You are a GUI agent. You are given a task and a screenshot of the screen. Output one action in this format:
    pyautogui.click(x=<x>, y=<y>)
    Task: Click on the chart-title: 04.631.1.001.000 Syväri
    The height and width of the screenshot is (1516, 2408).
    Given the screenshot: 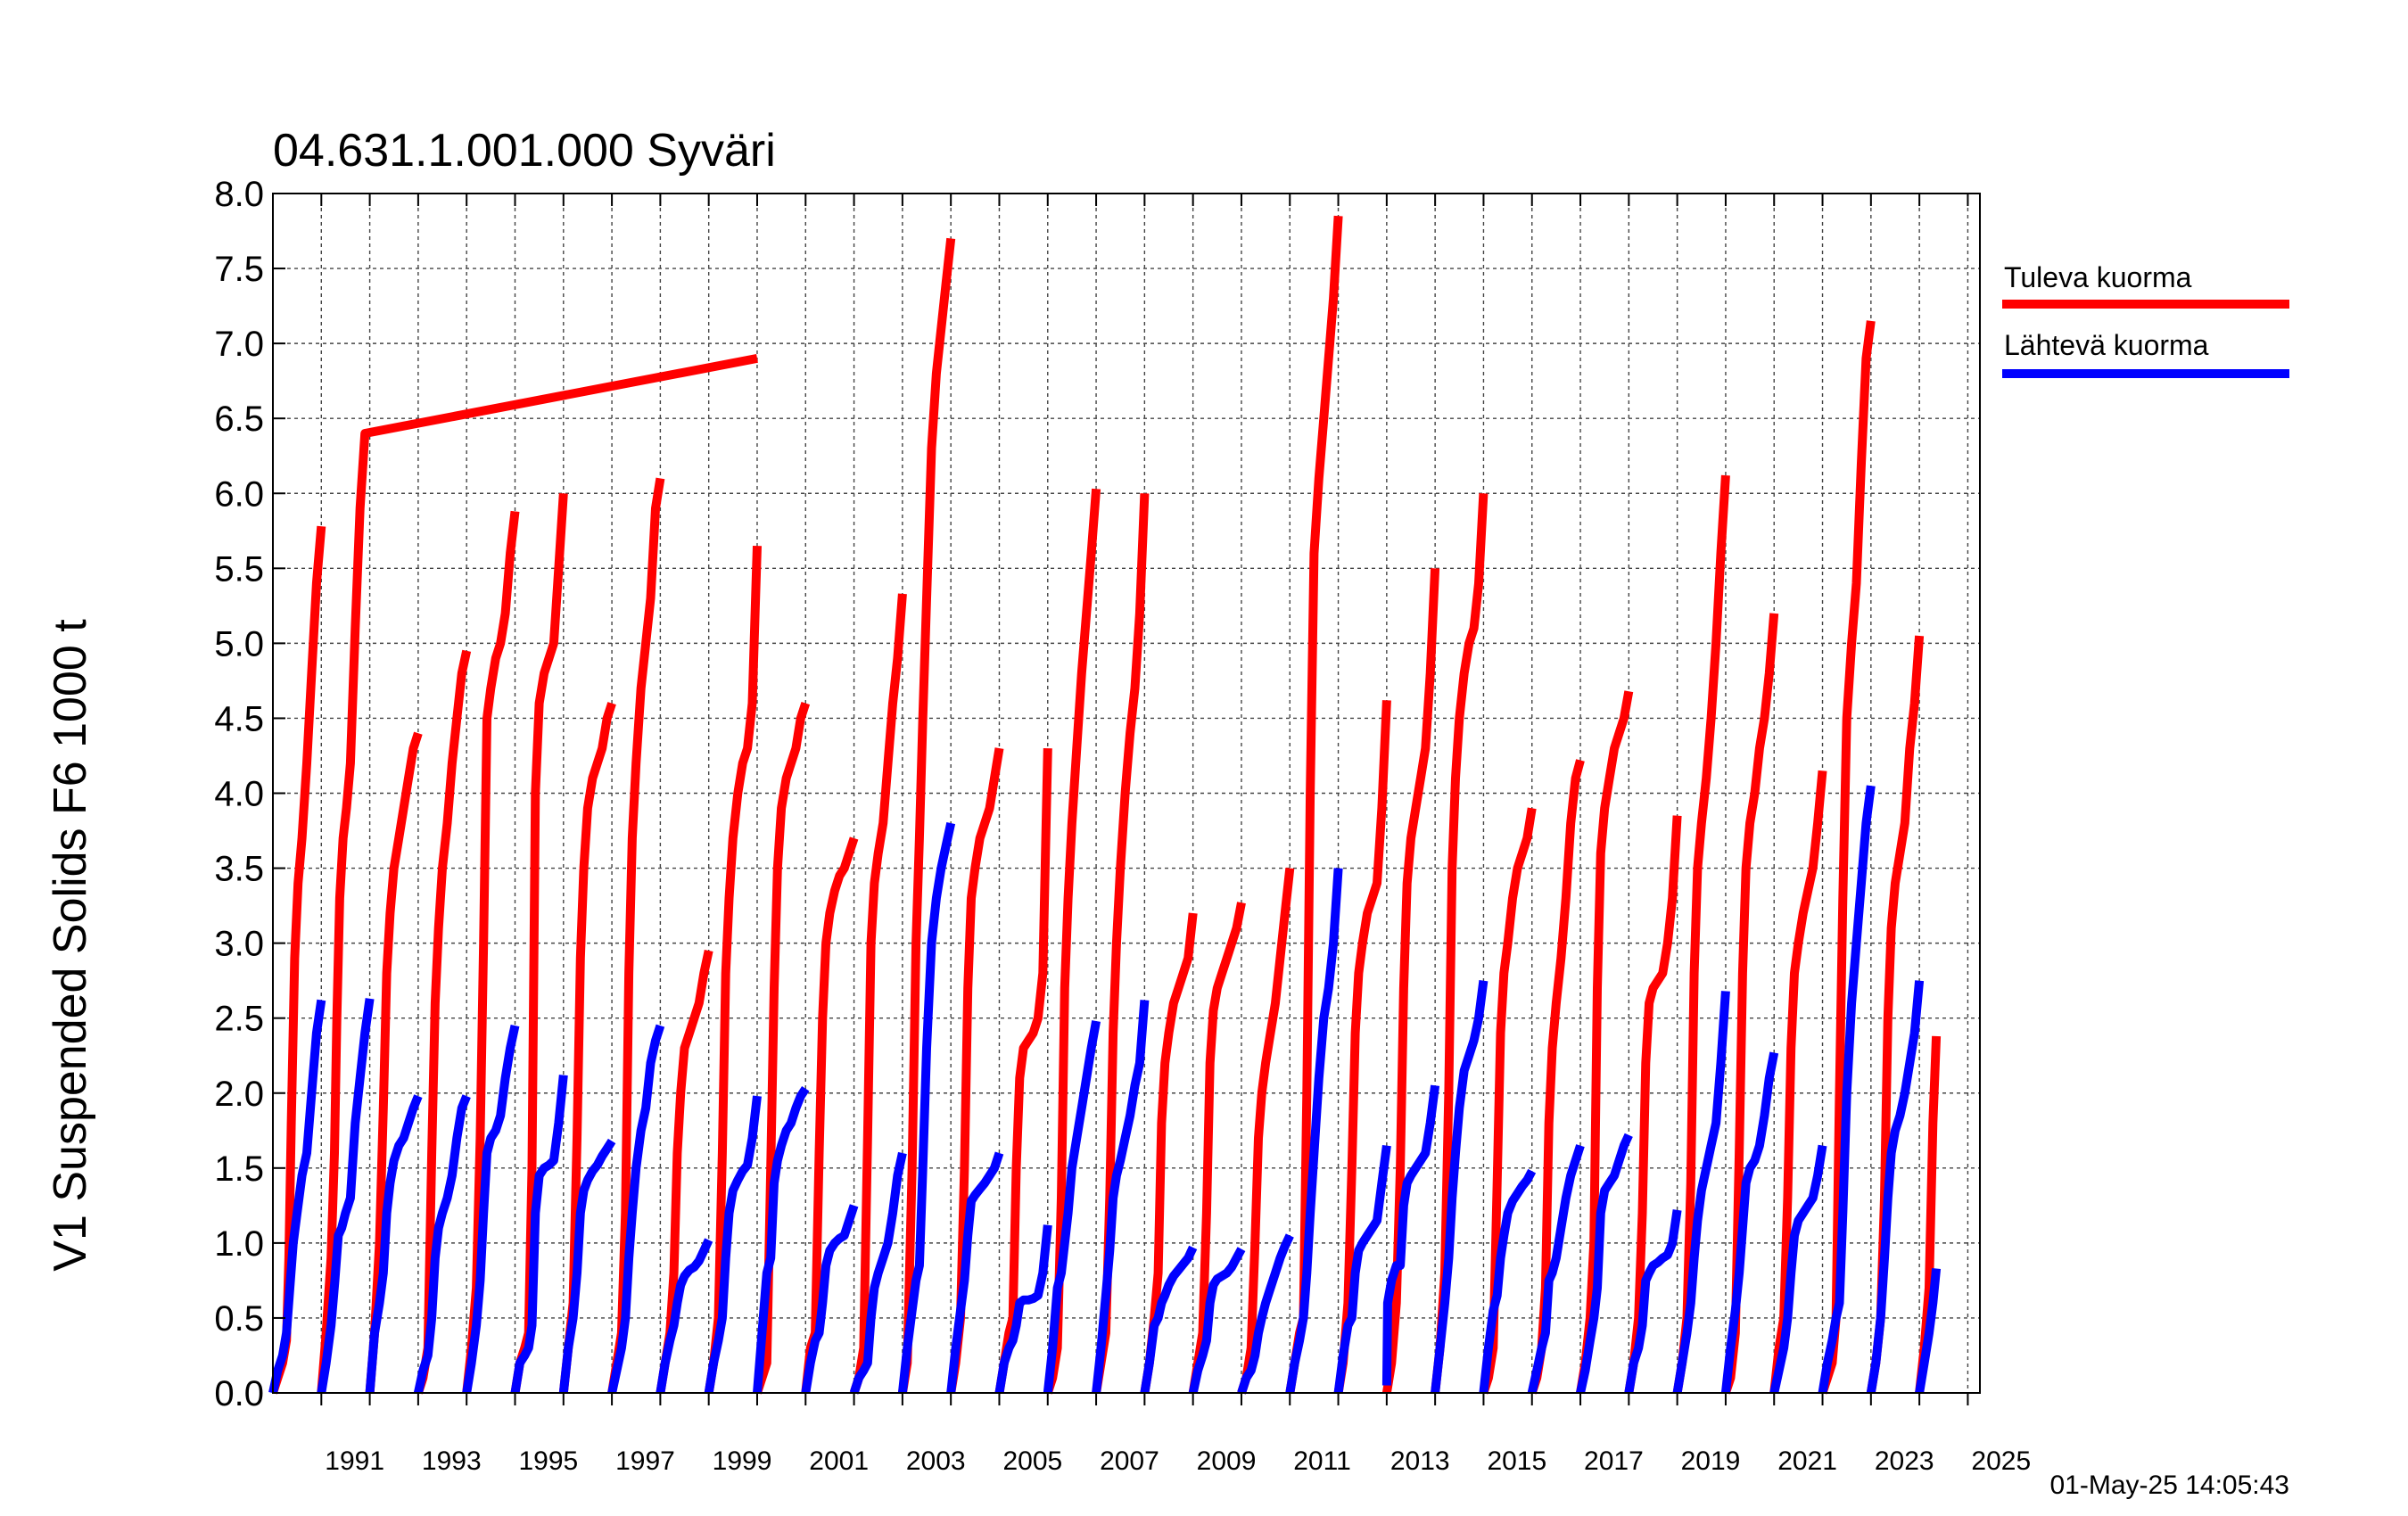 What is the action you would take?
    pyautogui.click(x=524, y=151)
    